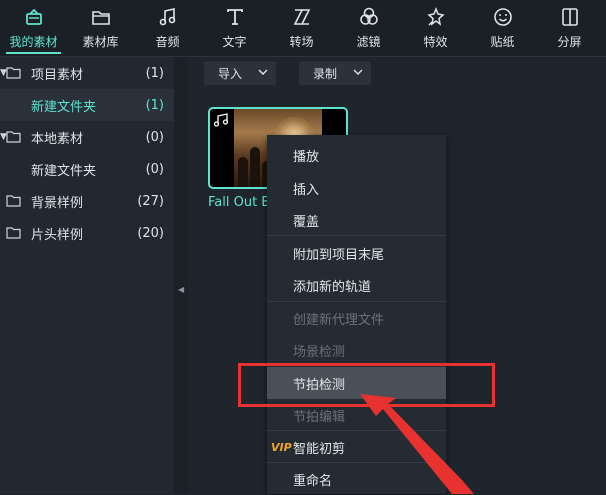  What do you see at coordinates (319, 385) in the screenshot?
I see `menu-item-label: 节拍检测` at bounding box center [319, 385].